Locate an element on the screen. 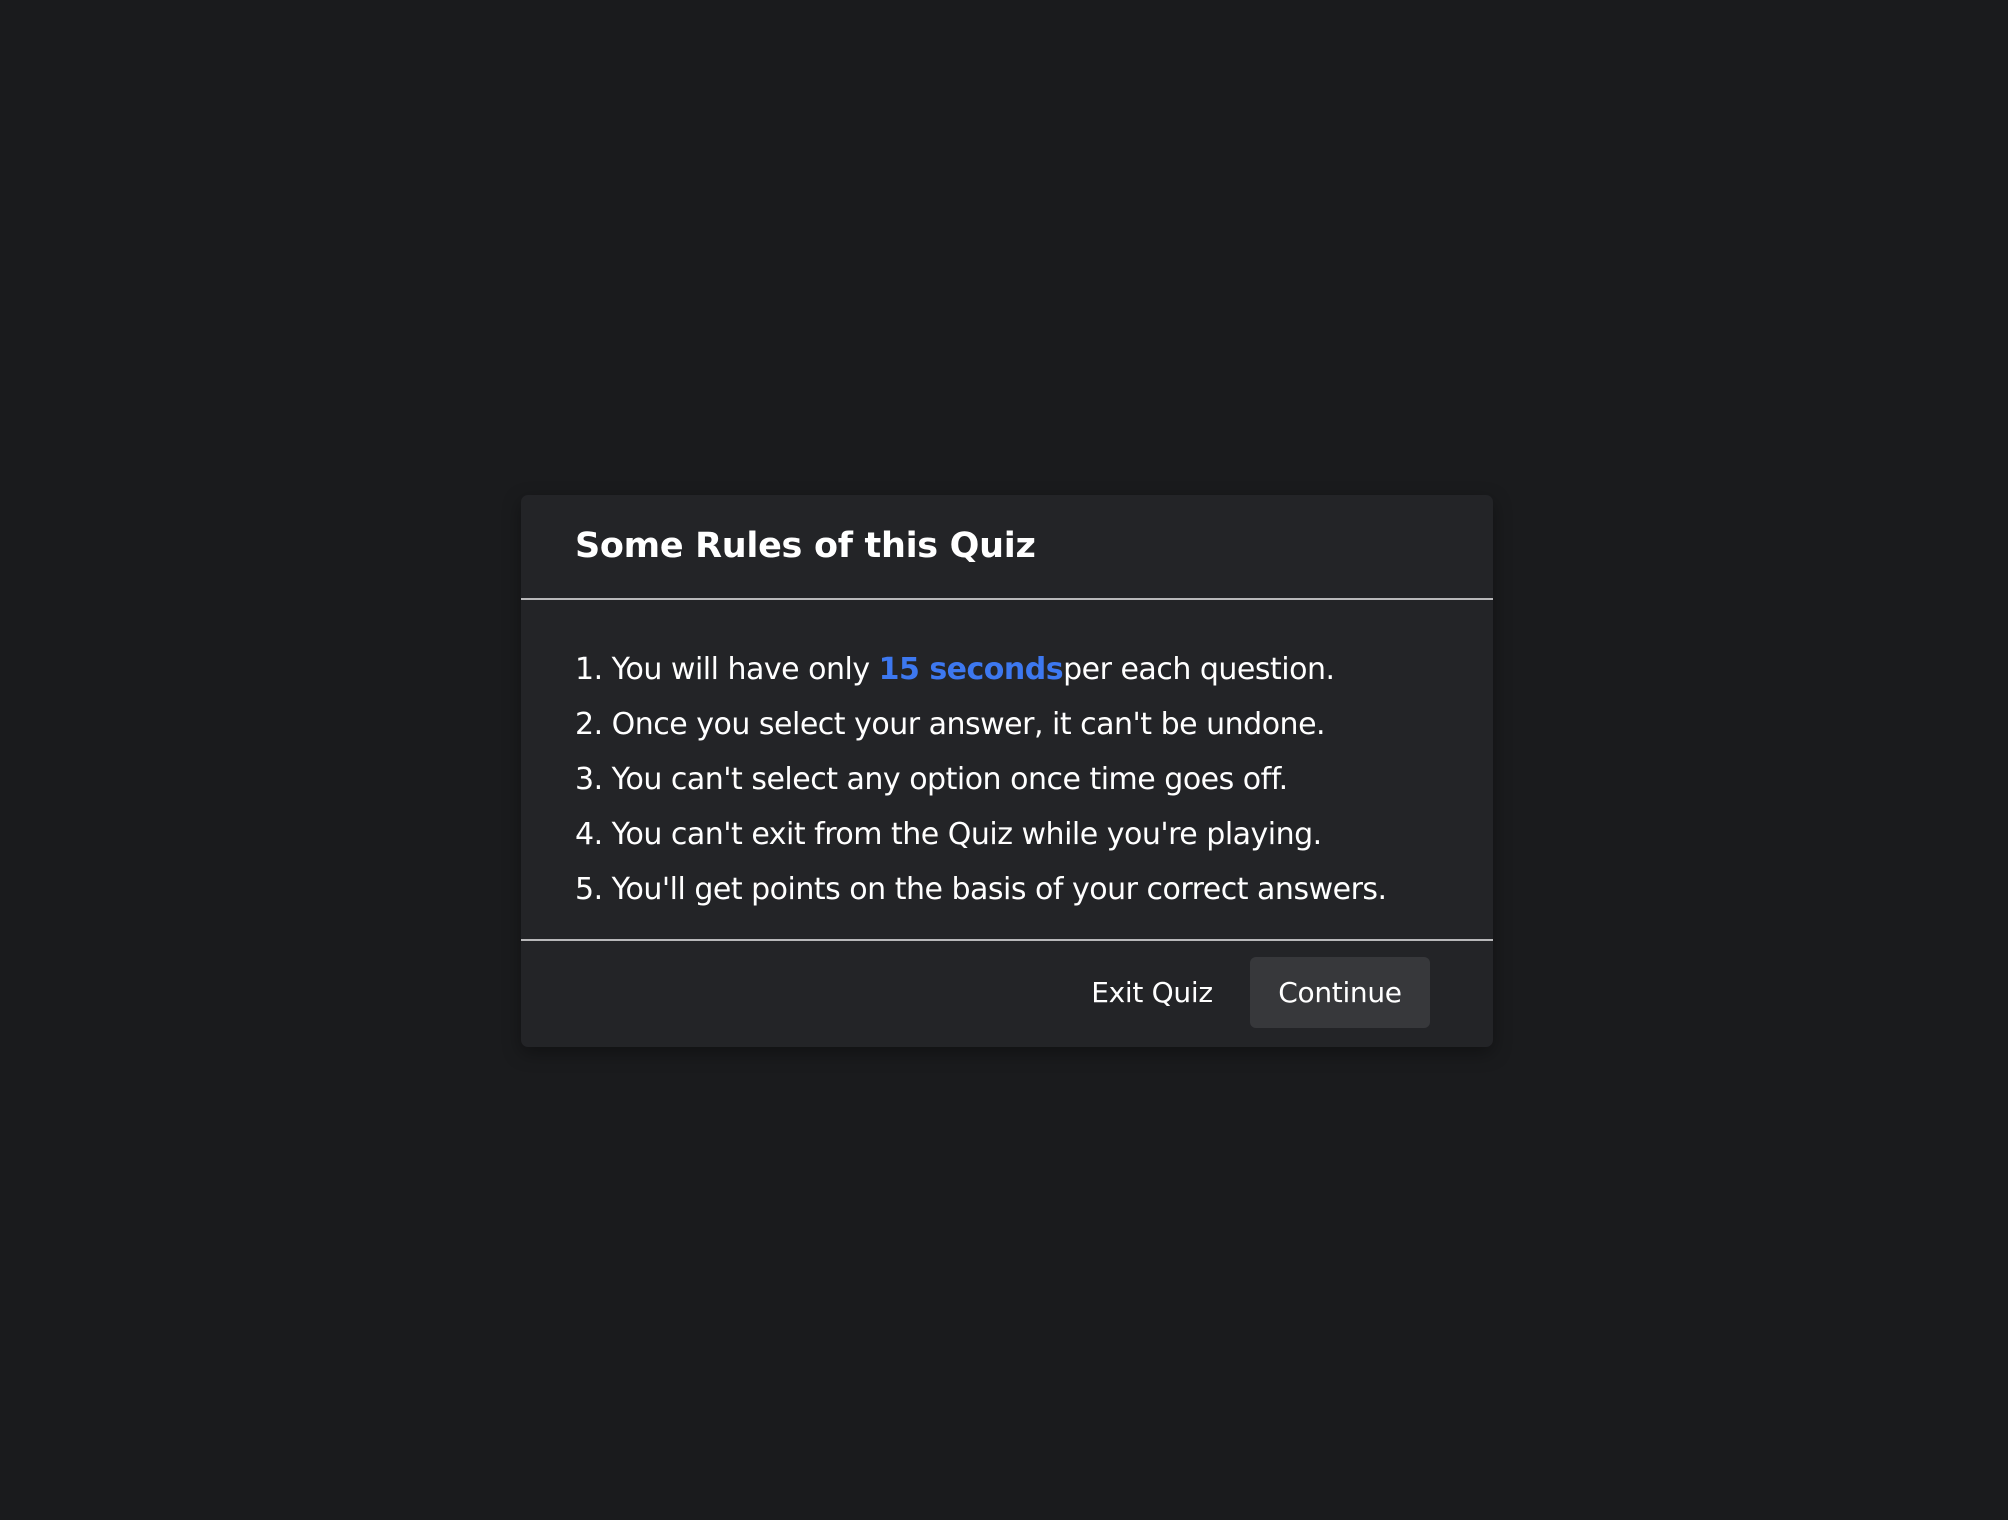 The width and height of the screenshot is (2008, 1520). dialog-header: Some Rules of this Quiz is located at coordinates (1007, 547).